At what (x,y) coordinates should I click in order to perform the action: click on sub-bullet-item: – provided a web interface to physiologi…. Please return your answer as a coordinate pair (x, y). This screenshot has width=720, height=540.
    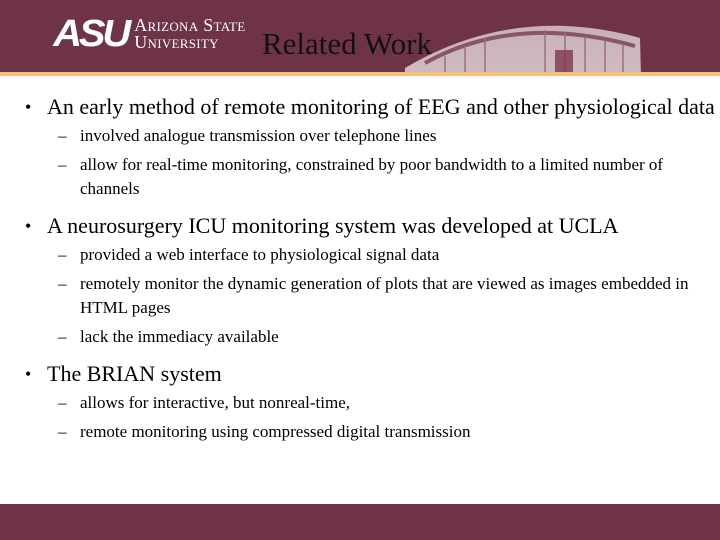
    Looking at the image, I should click on (360, 255).